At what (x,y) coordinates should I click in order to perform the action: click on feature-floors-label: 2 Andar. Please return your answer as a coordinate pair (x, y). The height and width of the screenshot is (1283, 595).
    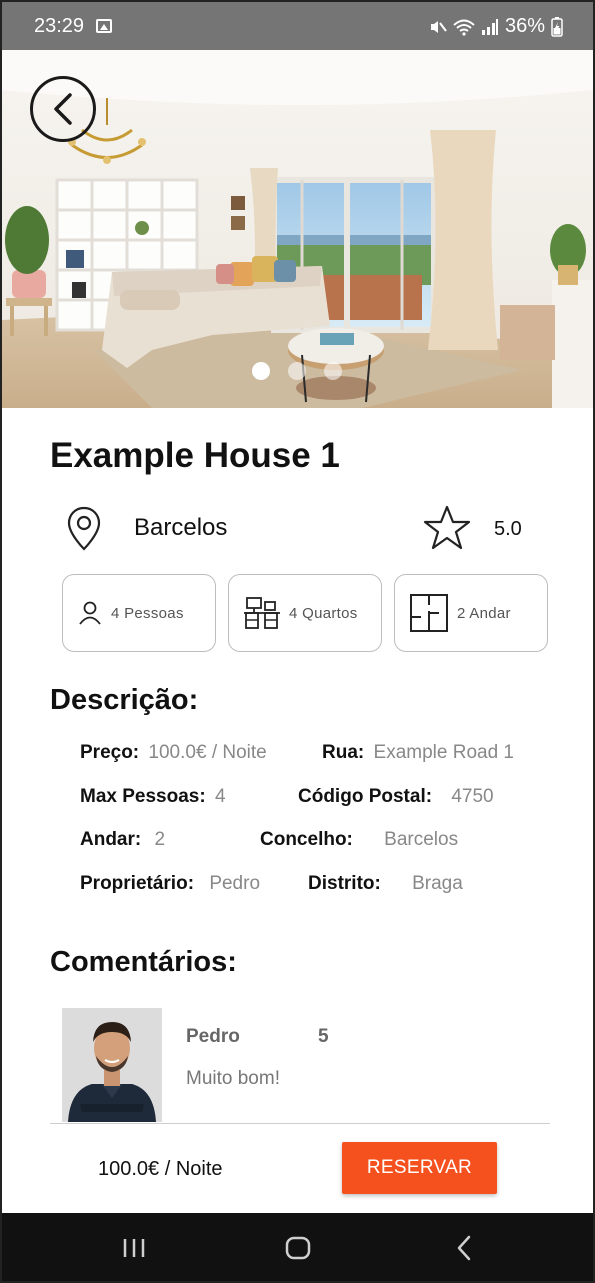
    Looking at the image, I should click on (484, 613).